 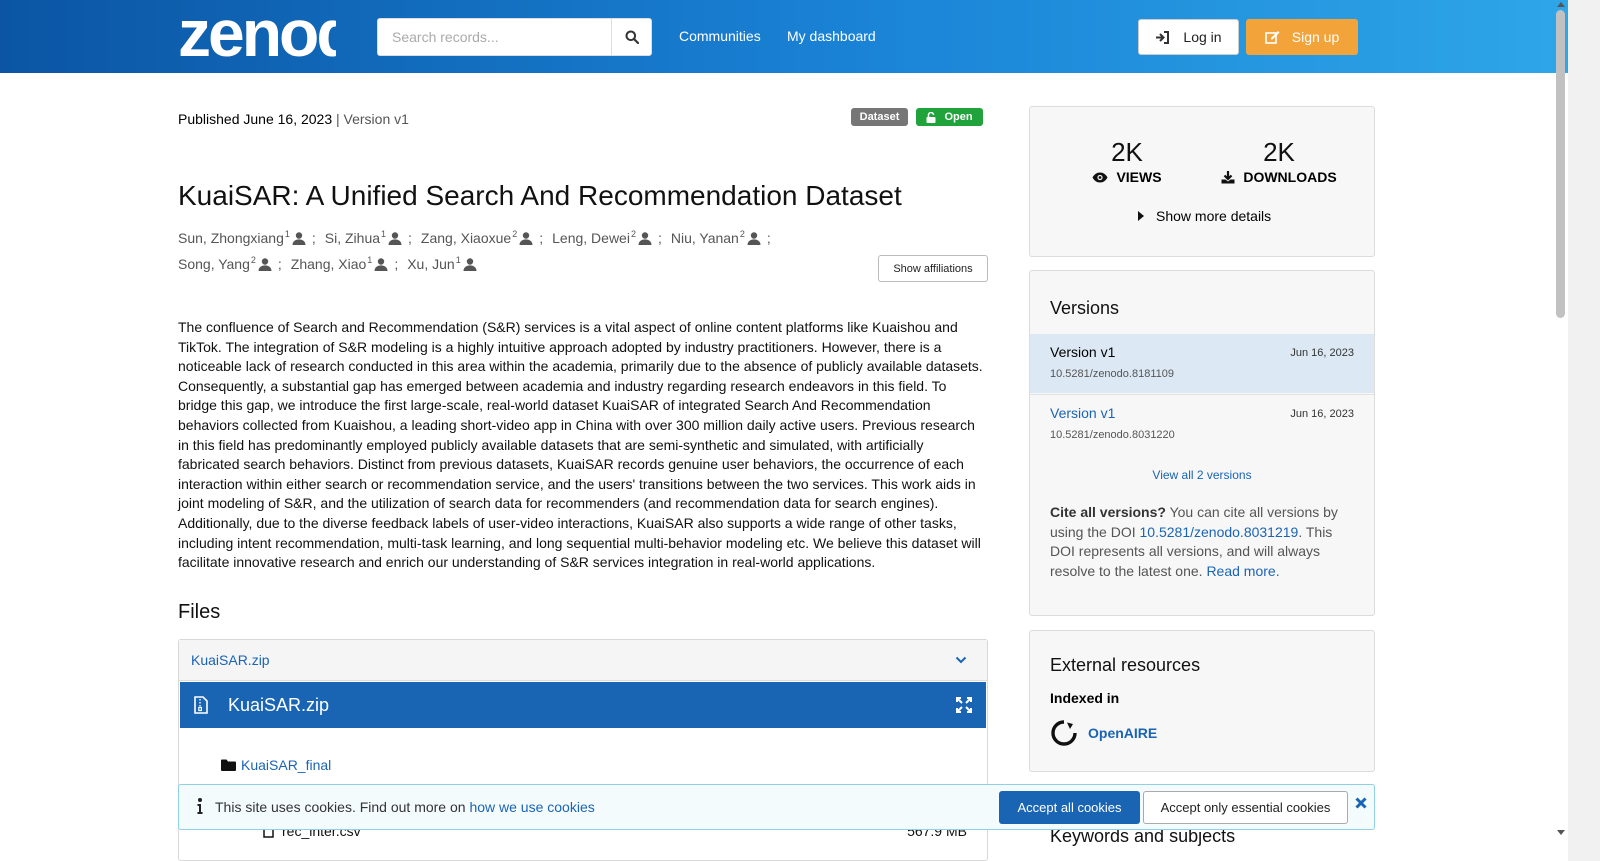 I want to click on login-button: Log in, so click(x=1188, y=37).